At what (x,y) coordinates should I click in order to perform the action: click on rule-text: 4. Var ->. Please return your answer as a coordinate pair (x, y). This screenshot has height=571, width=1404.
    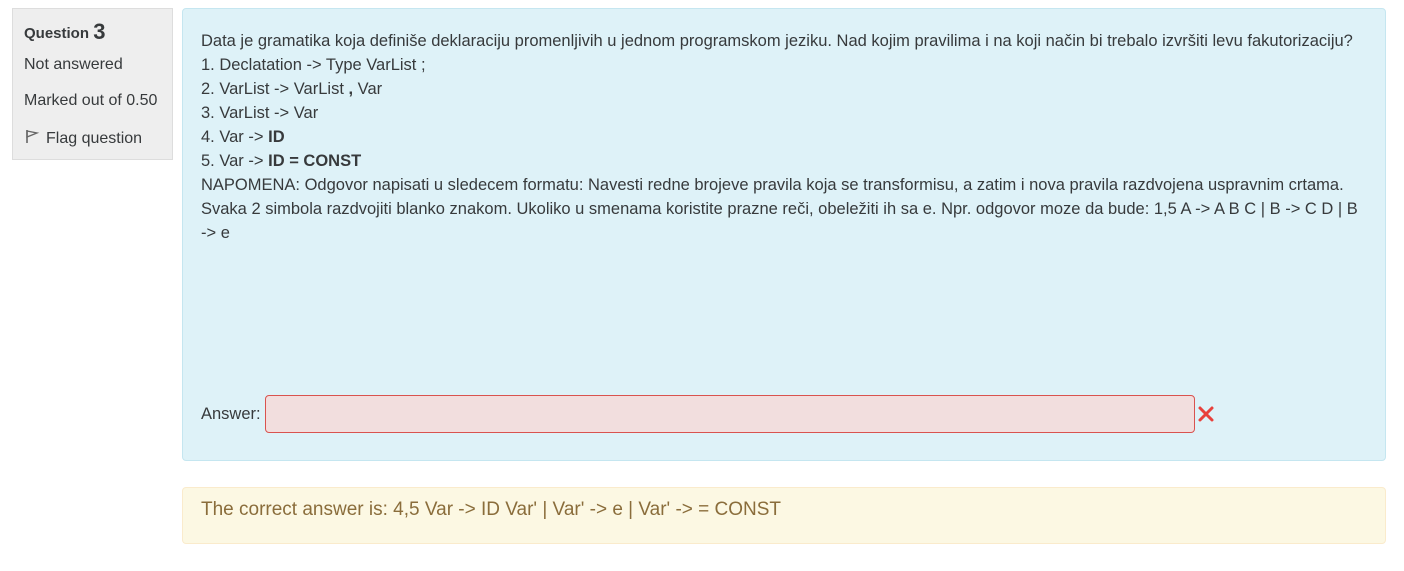
    Looking at the image, I should click on (235, 137).